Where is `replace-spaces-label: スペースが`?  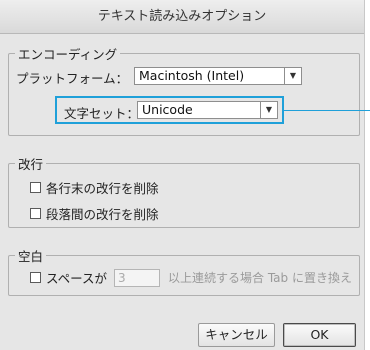 replace-spaces-label: スペースが is located at coordinates (77, 278).